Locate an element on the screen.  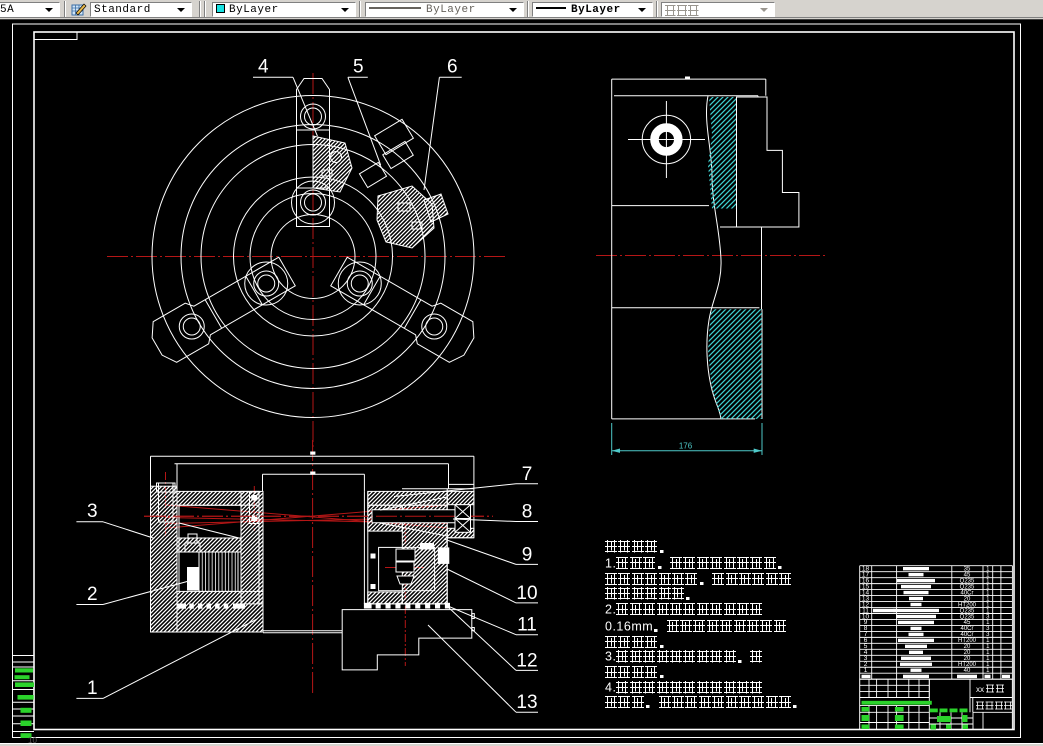
svg-text: 9 is located at coordinates (527, 554).